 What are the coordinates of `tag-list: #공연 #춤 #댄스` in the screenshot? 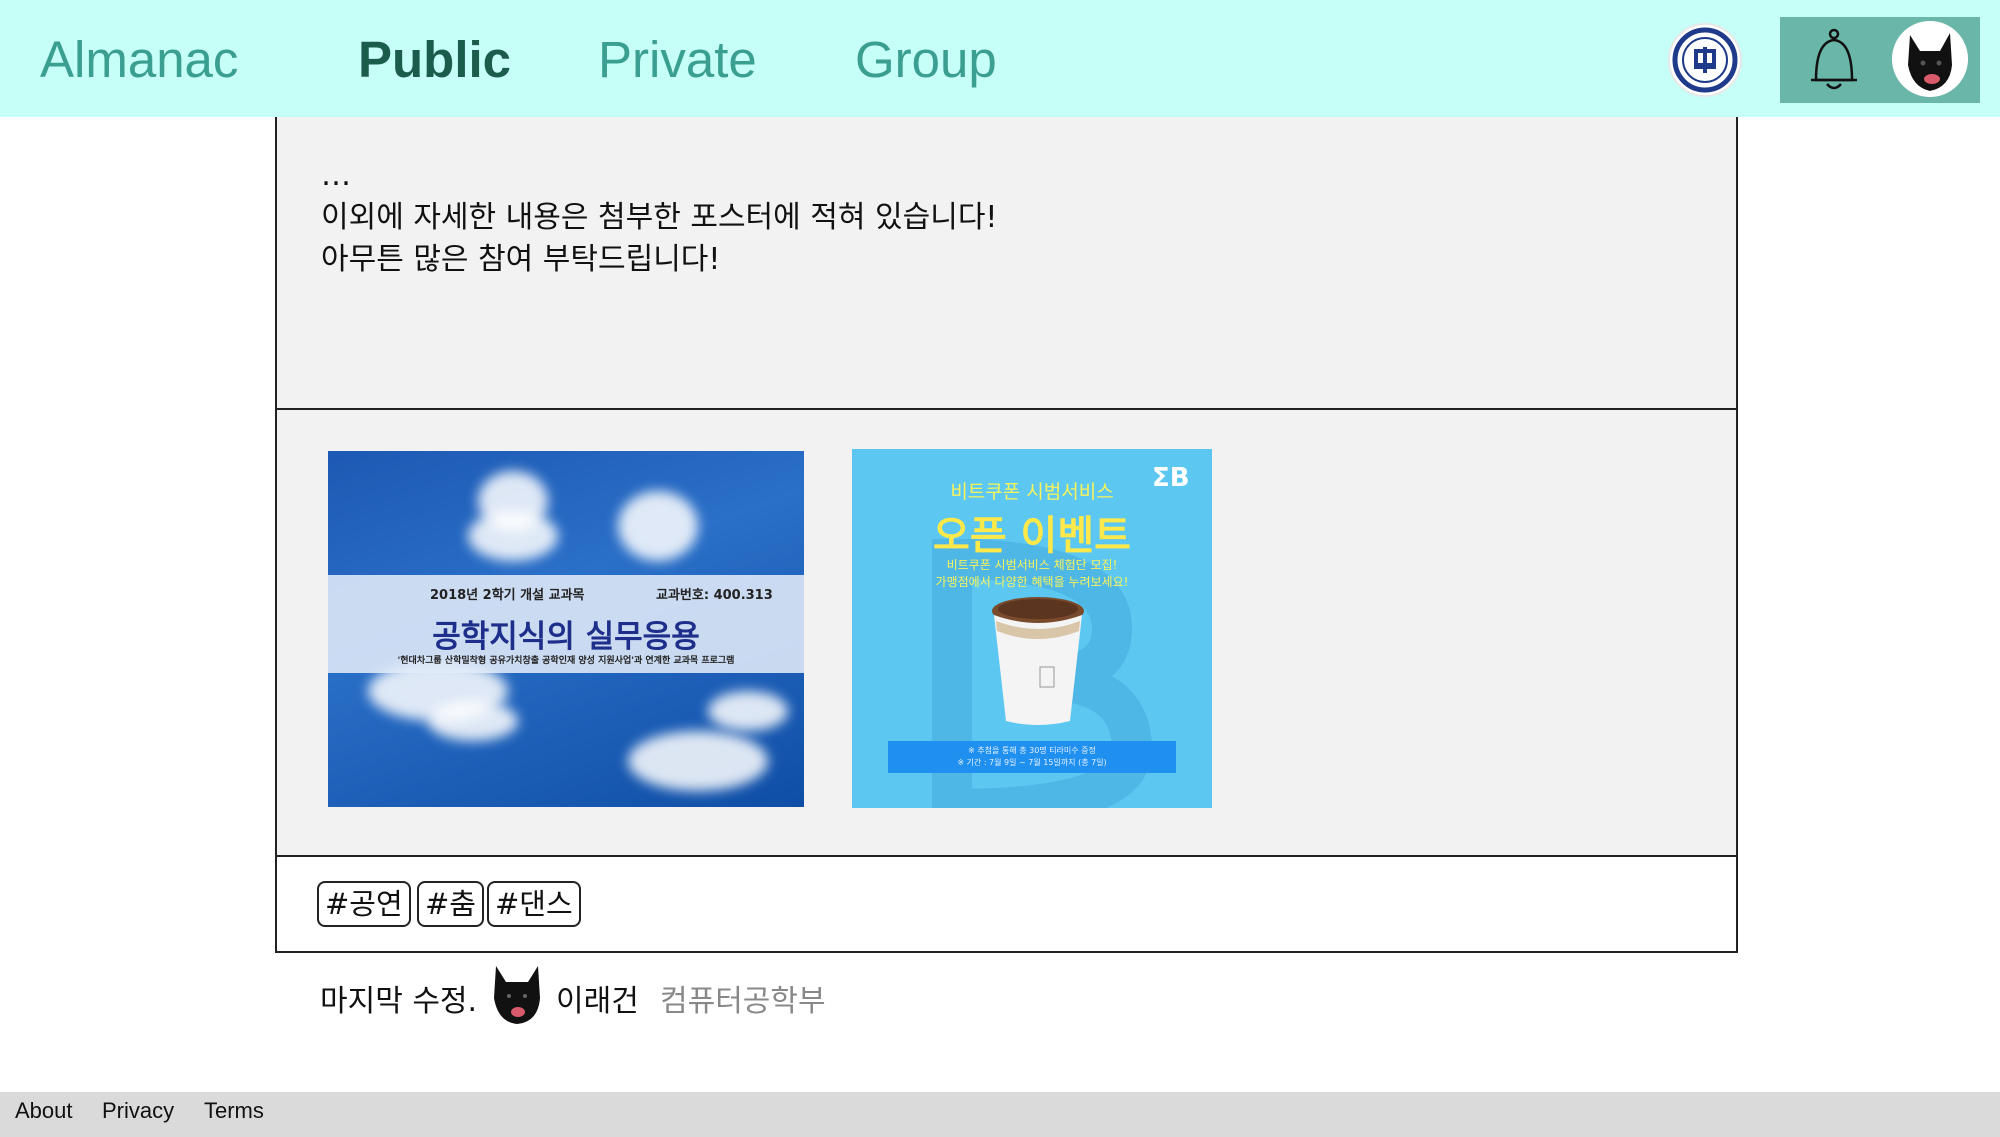 It's located at (1006, 904).